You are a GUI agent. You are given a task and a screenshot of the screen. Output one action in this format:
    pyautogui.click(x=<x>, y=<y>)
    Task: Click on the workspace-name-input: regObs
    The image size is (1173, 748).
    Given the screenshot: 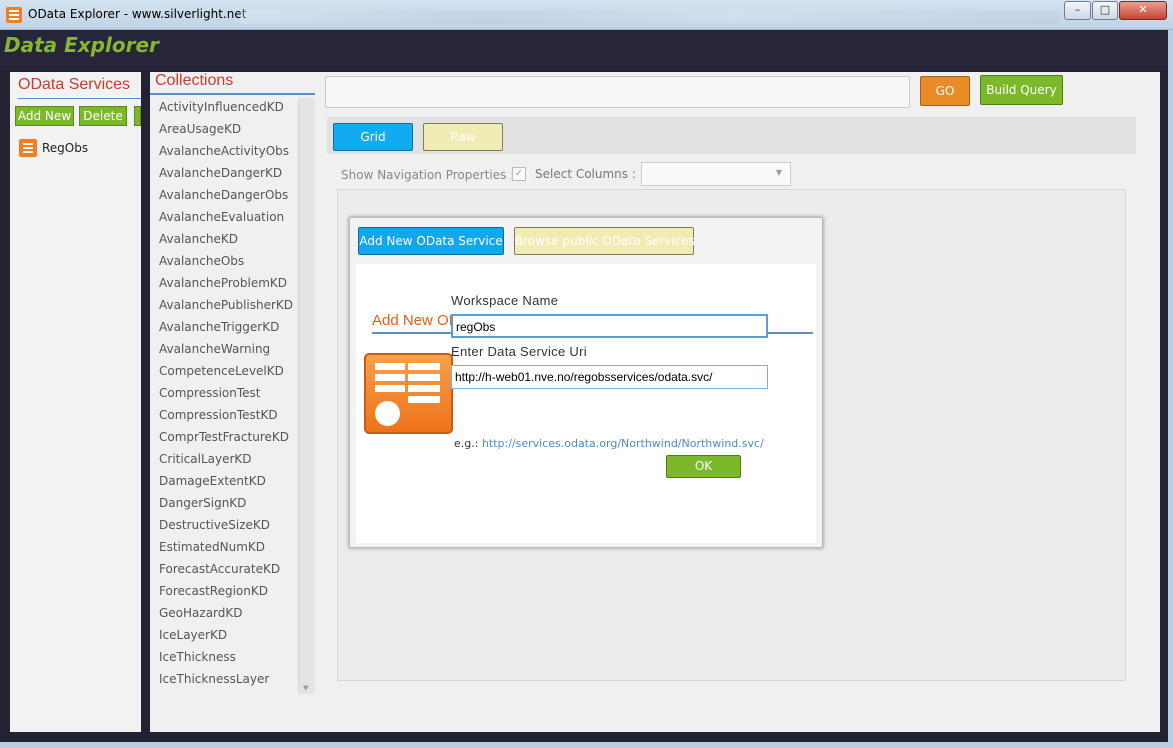 What is the action you would take?
    pyautogui.click(x=609, y=326)
    